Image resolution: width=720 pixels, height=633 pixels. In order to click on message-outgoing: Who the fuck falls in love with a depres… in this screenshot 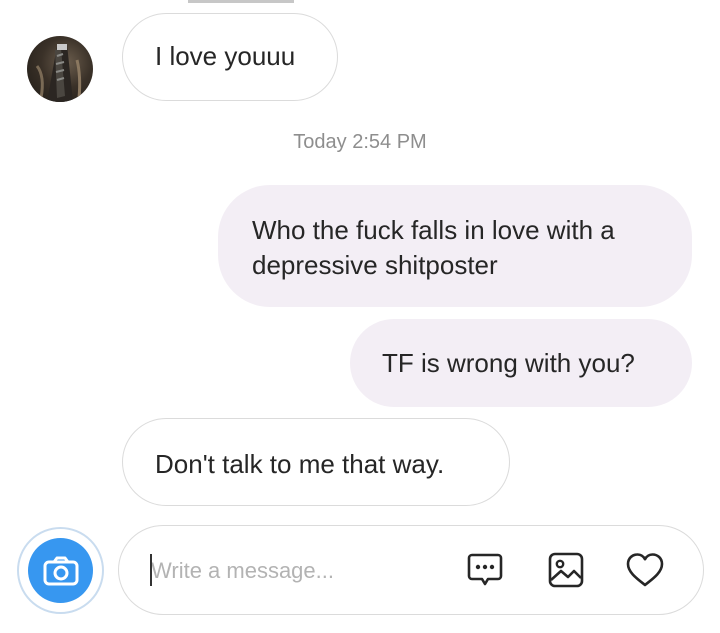, I will do `click(455, 246)`.